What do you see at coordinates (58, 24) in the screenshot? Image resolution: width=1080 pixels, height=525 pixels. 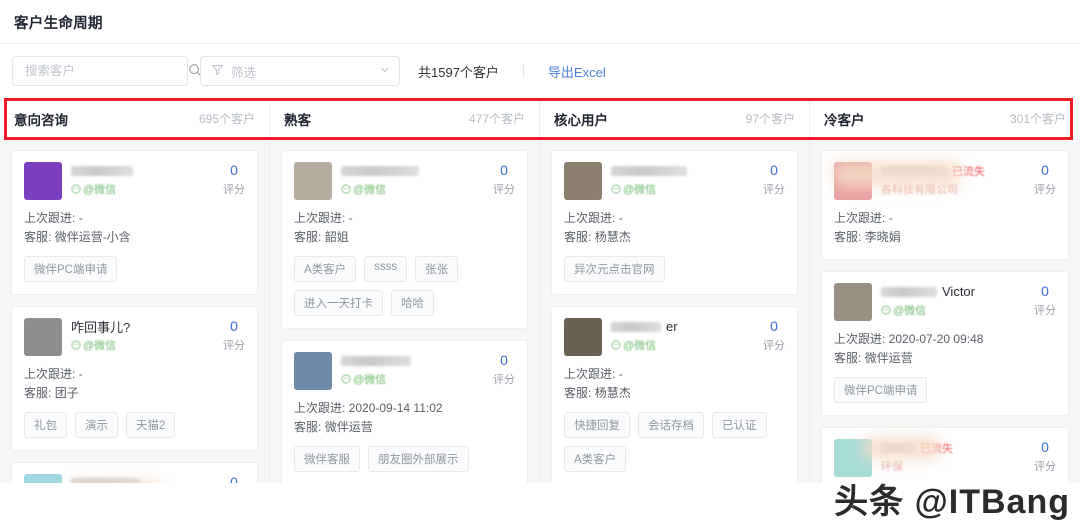 I see `page-title: 客户生命周期` at bounding box center [58, 24].